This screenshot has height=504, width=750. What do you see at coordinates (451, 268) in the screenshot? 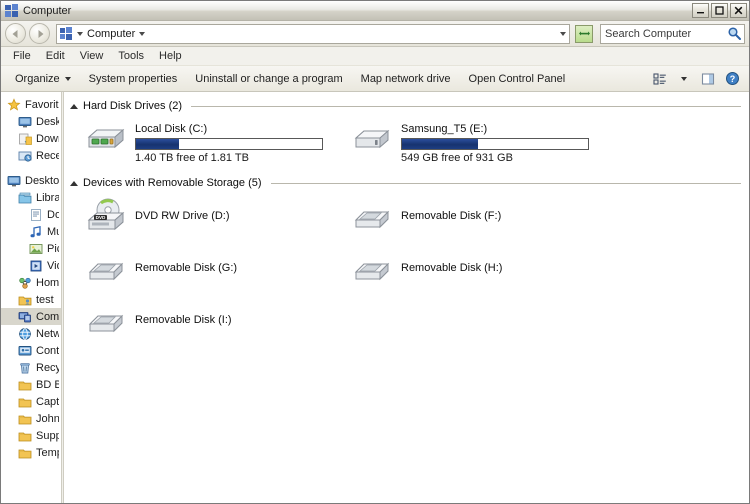
I see `drive-info: Removable Disk (H:)` at bounding box center [451, 268].